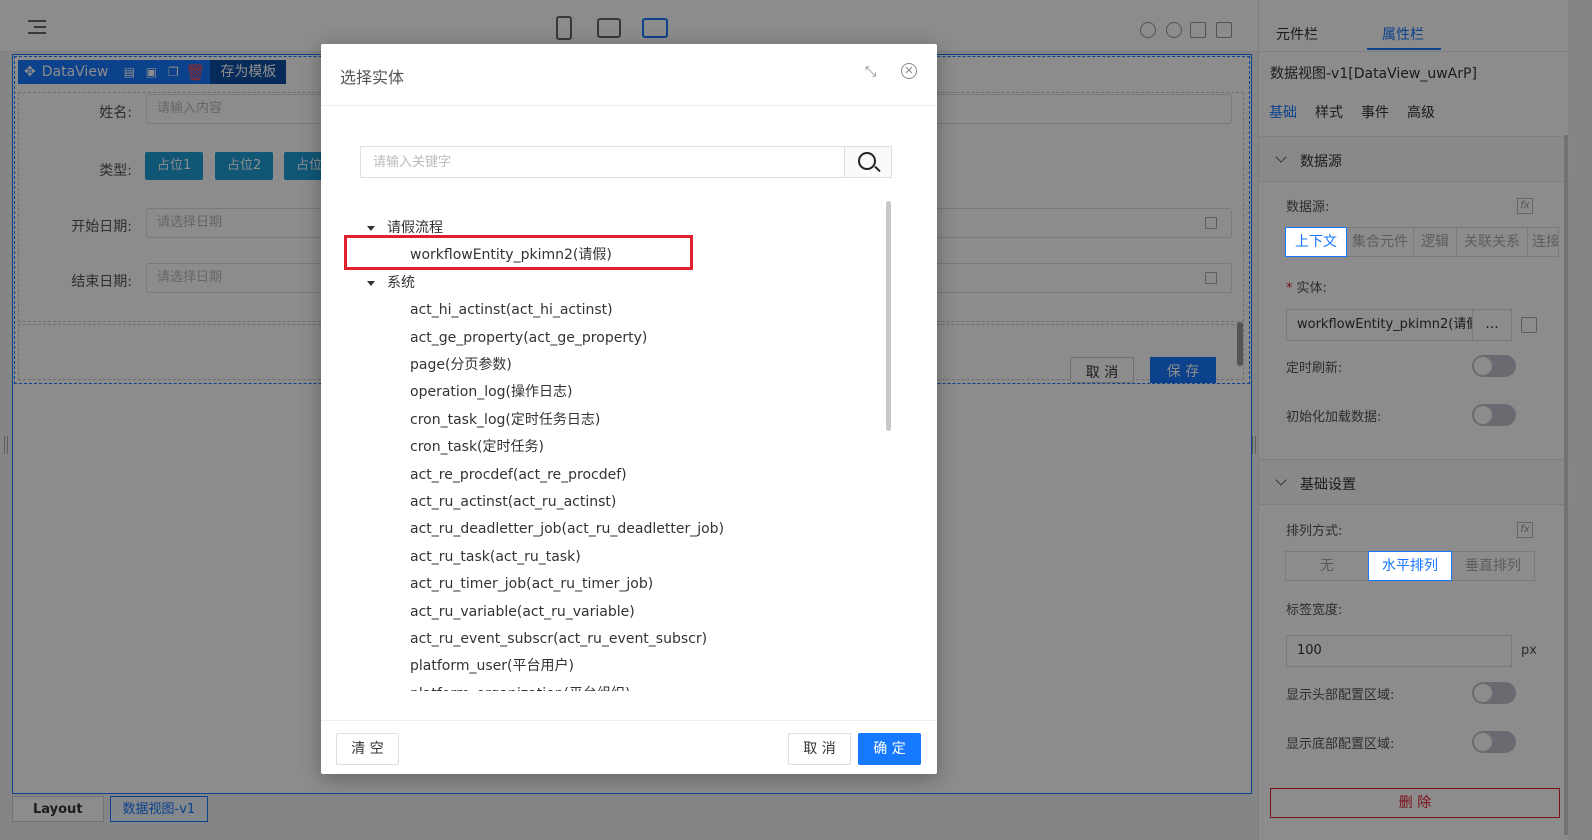  What do you see at coordinates (484, 338) in the screenshot?
I see `tree-item: act_ge_property(act_ge_property)` at bounding box center [484, 338].